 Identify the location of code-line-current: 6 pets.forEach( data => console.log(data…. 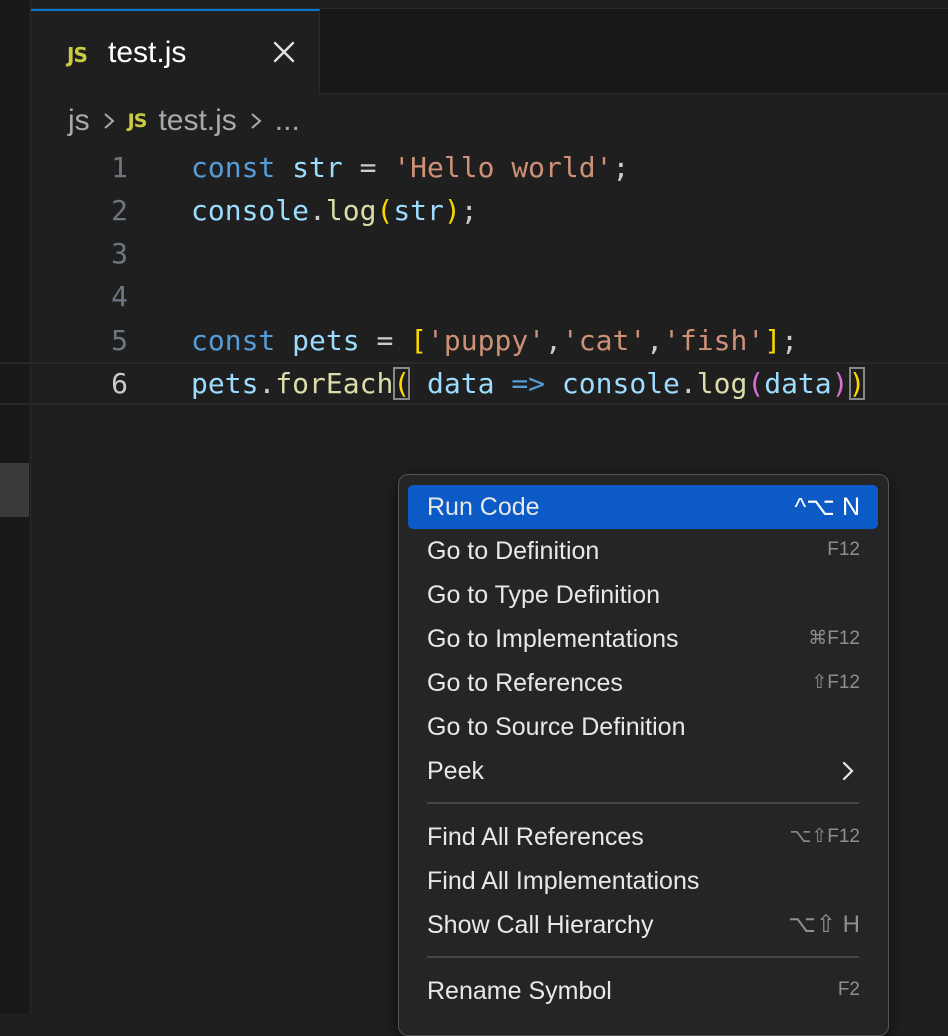
(474, 383).